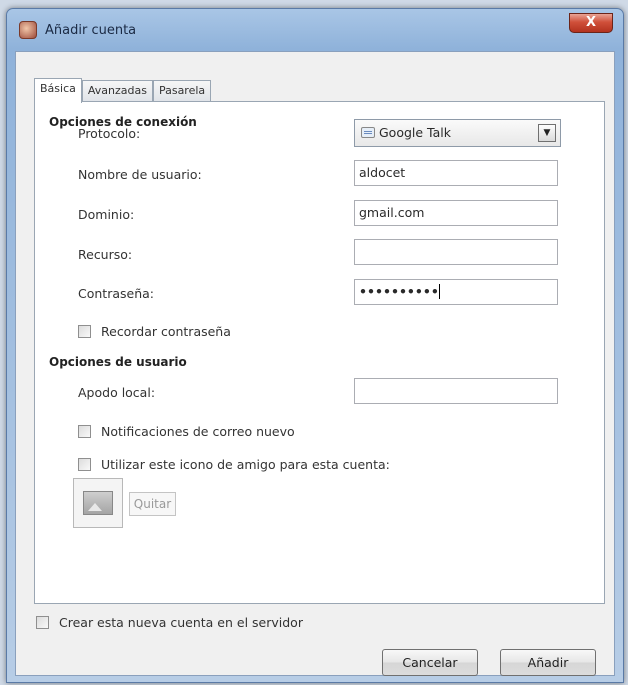 The height and width of the screenshot is (685, 628). What do you see at coordinates (591, 23) in the screenshot?
I see `close-button: X` at bounding box center [591, 23].